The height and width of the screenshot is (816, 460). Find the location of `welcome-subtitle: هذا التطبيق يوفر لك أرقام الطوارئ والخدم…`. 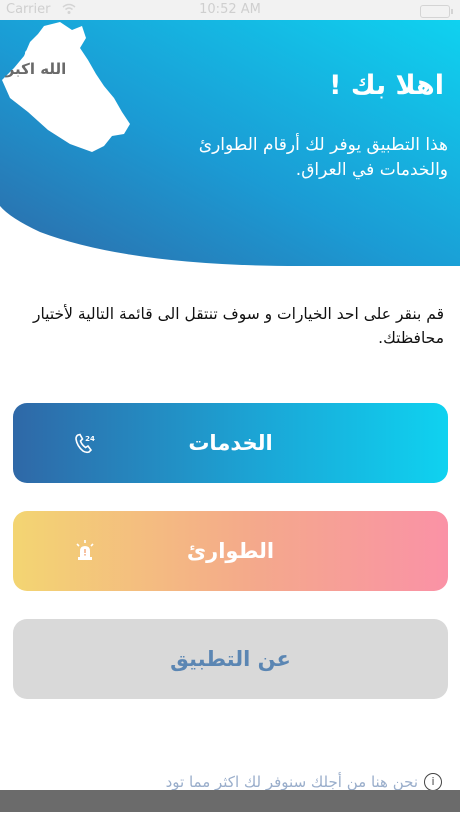

welcome-subtitle: هذا التطبيق يوفر لك أرقام الطوارئ والخدم… is located at coordinates (323, 157).